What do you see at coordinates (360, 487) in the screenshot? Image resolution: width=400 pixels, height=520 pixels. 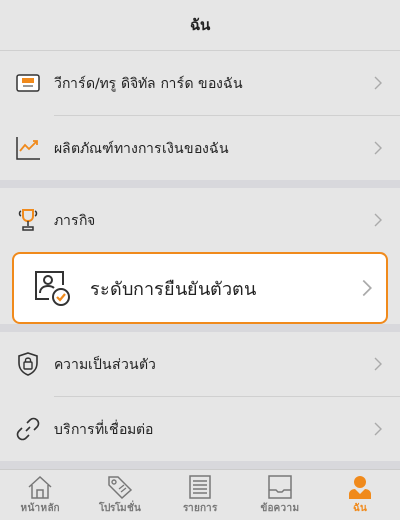 I see `person-icon` at bounding box center [360, 487].